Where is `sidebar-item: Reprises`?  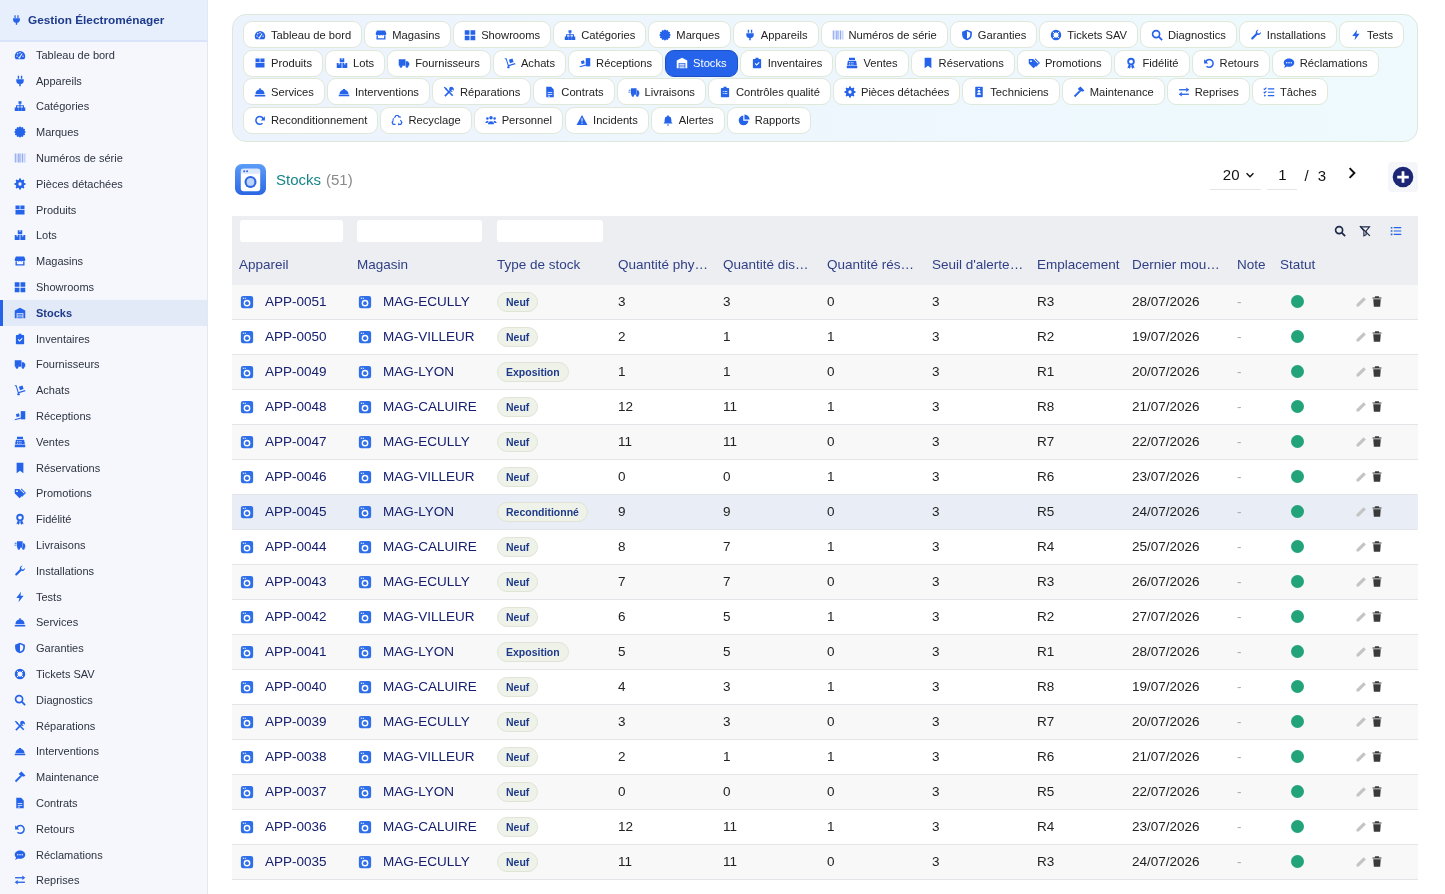
sidebar-item: Reprises is located at coordinates (103, 880).